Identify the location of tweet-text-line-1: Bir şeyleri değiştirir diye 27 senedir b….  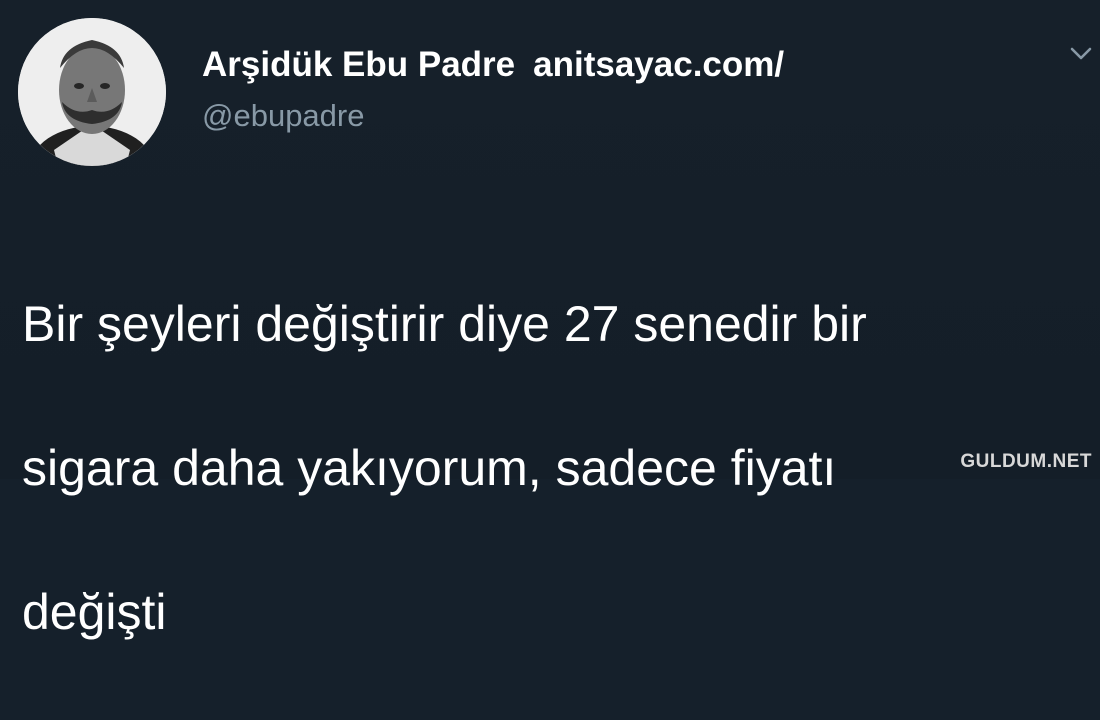
(444, 324).